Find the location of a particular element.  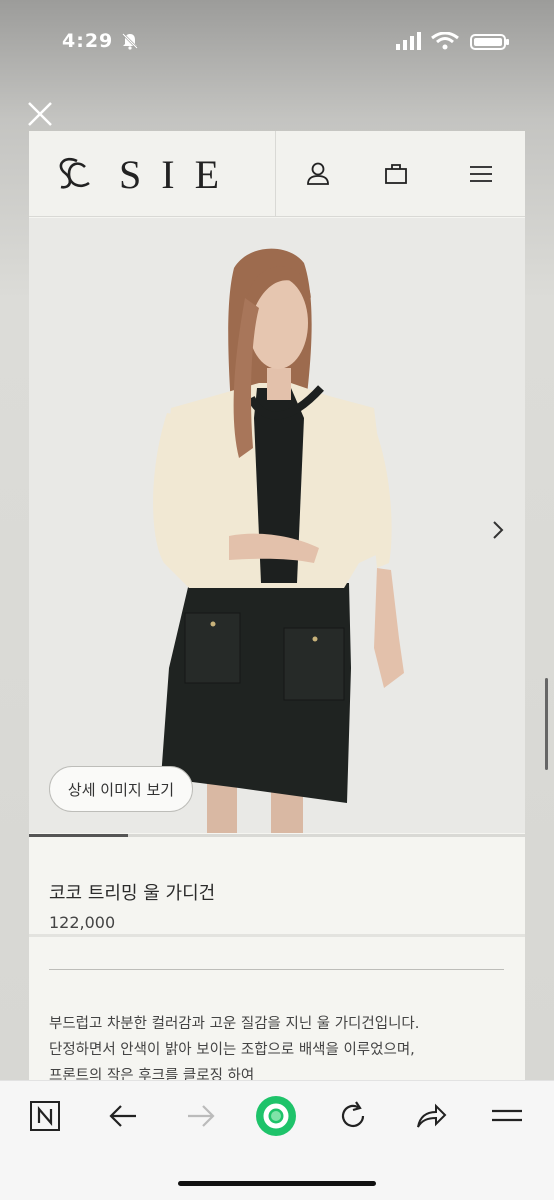

more-menu-icon is located at coordinates (507, 1116).